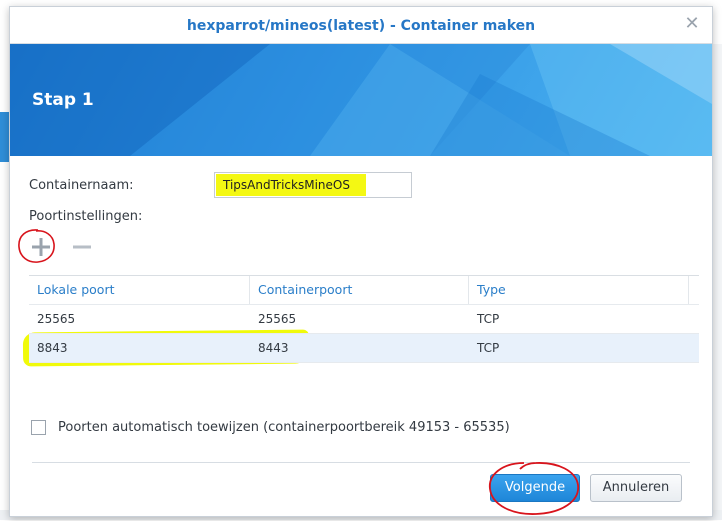  Describe the element at coordinates (359, 348) in the screenshot. I see `container-port-cell: 8443` at that location.